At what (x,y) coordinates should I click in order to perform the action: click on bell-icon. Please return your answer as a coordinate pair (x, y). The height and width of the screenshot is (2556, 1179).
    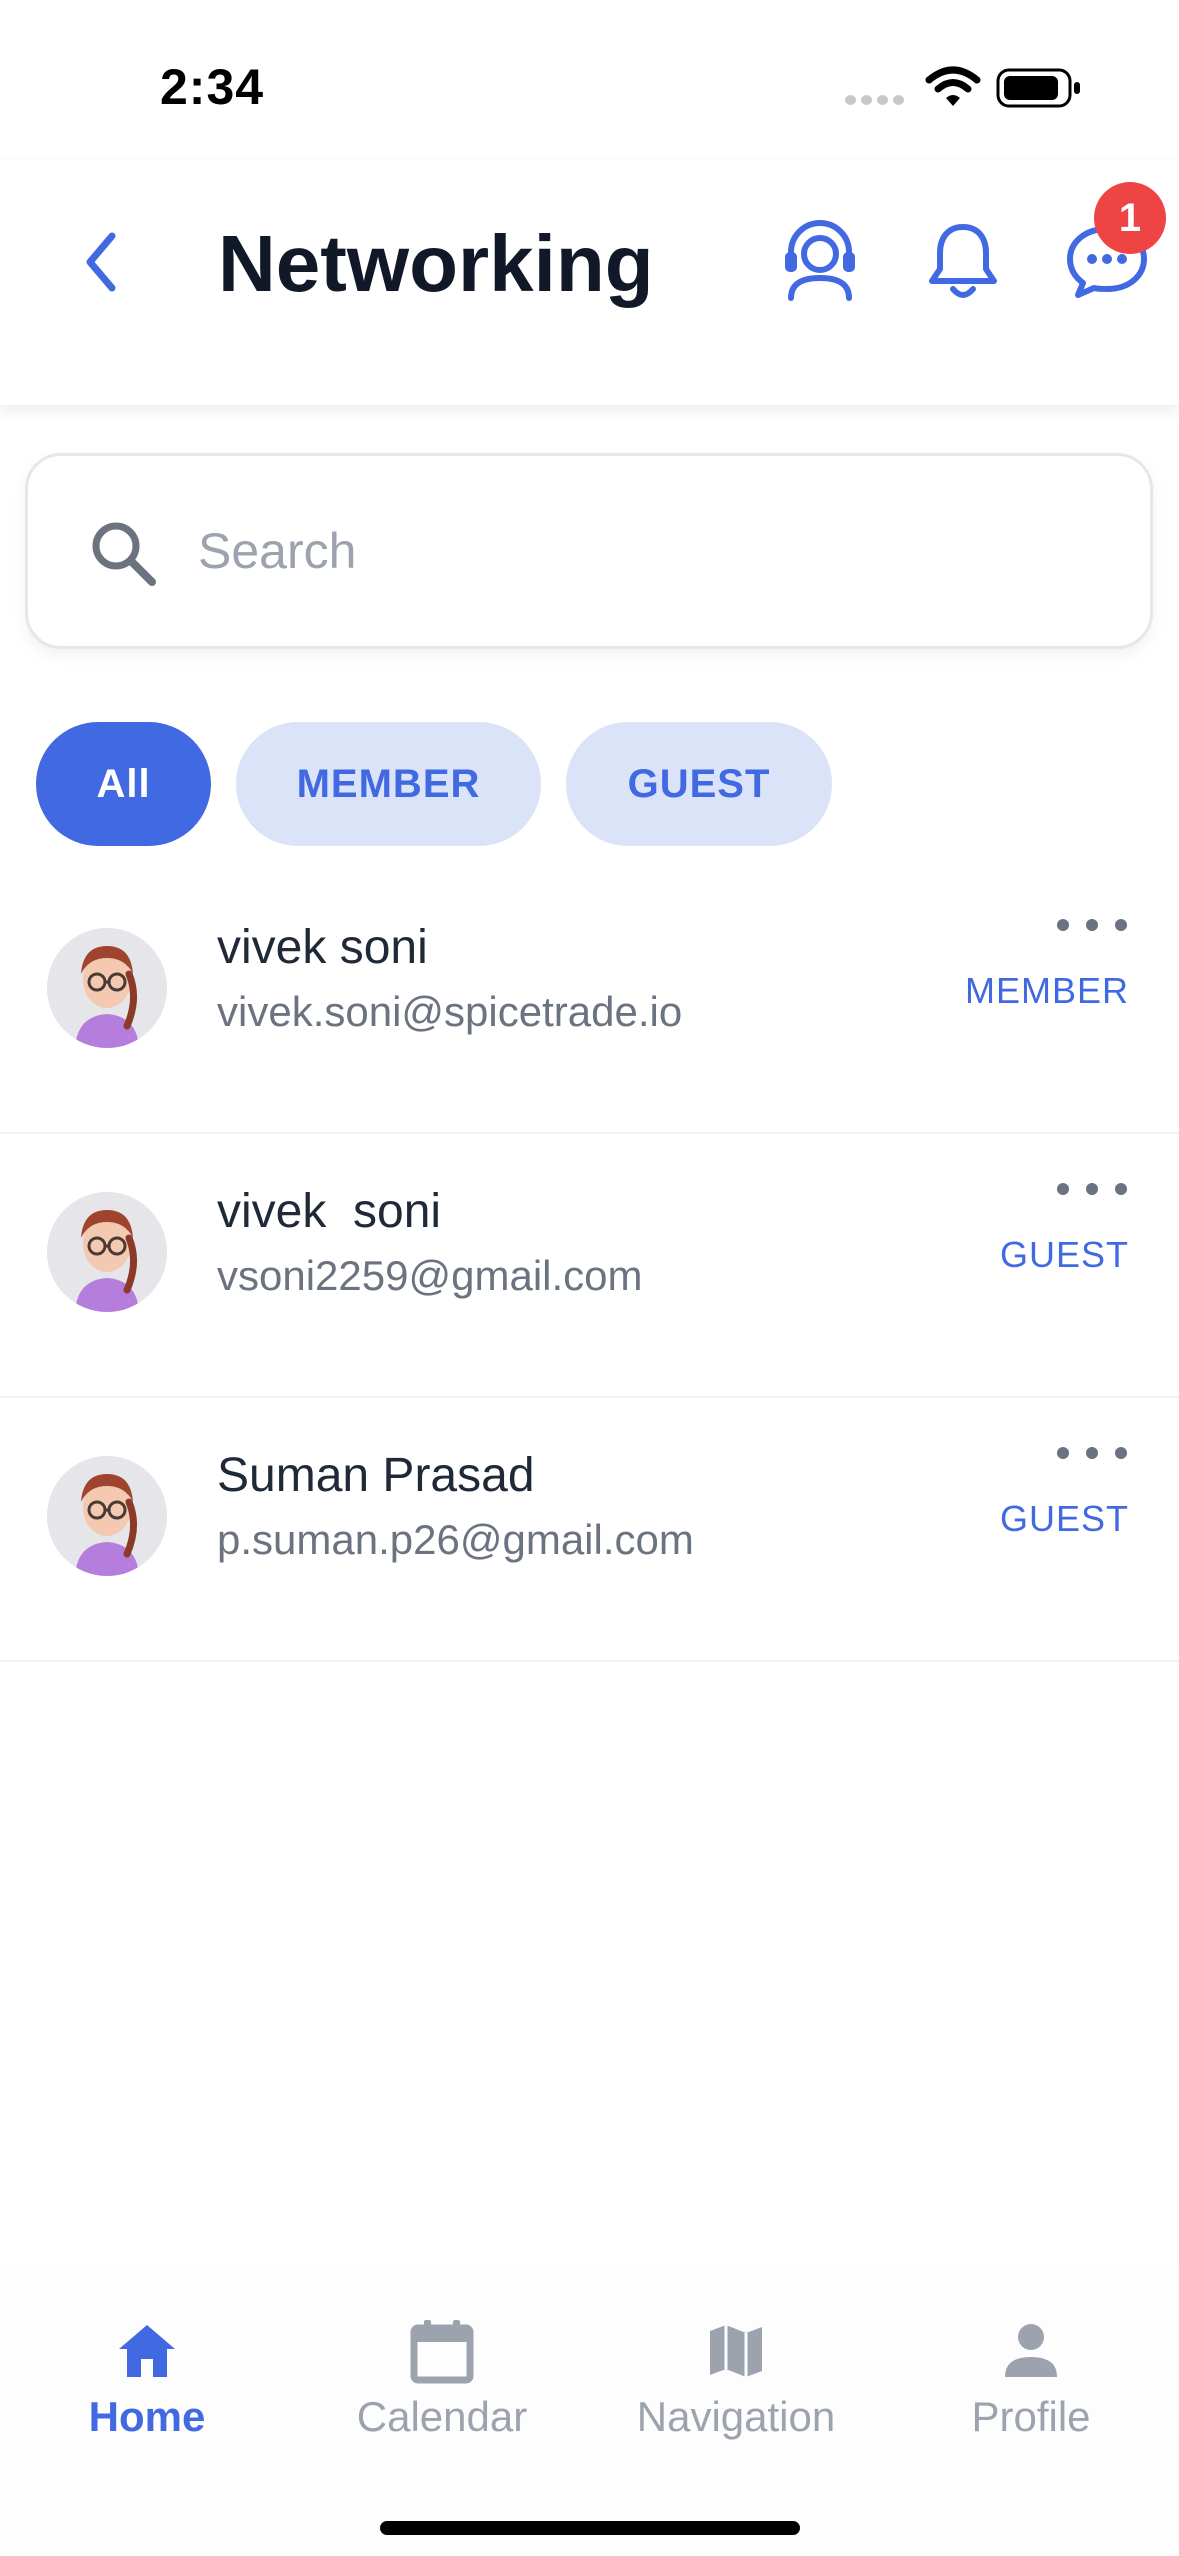
    Looking at the image, I should click on (963, 261).